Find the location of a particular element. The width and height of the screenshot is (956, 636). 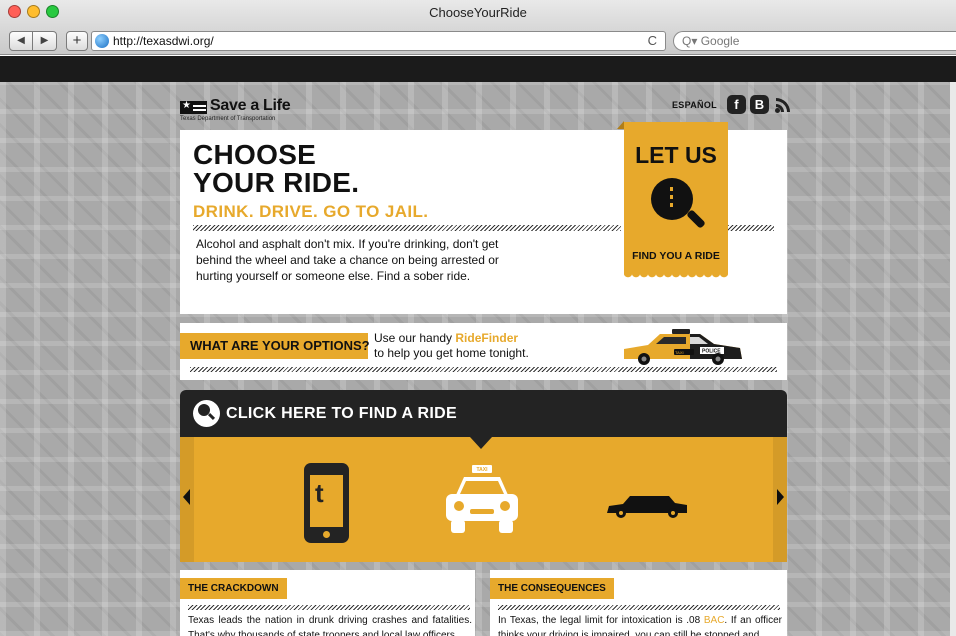

site-top-strip is located at coordinates (478, 69).